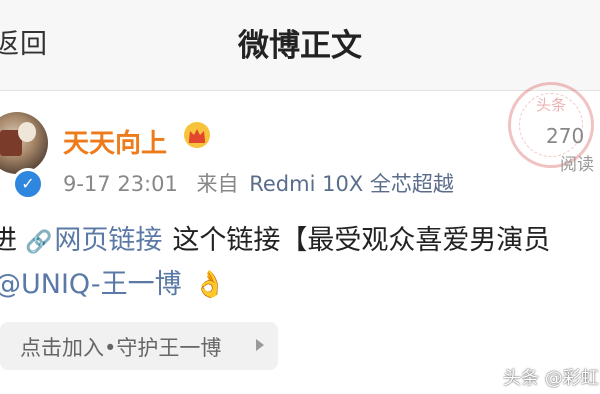  What do you see at coordinates (24, 143) in the screenshot?
I see `avatar` at bounding box center [24, 143].